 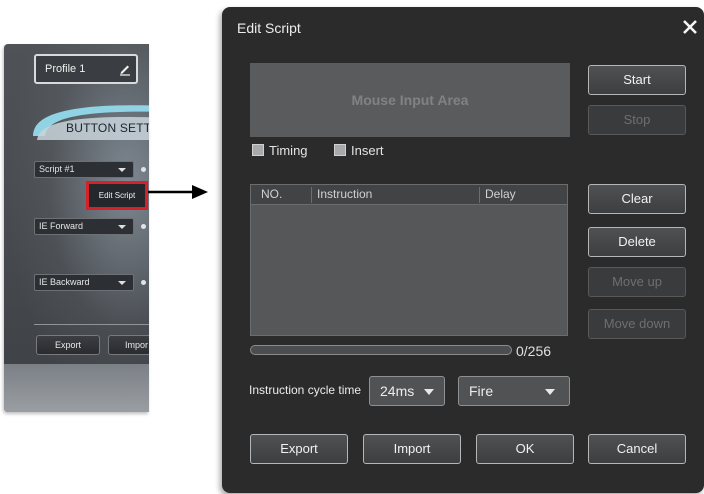 What do you see at coordinates (258, 150) in the screenshot?
I see `timing-checkbox` at bounding box center [258, 150].